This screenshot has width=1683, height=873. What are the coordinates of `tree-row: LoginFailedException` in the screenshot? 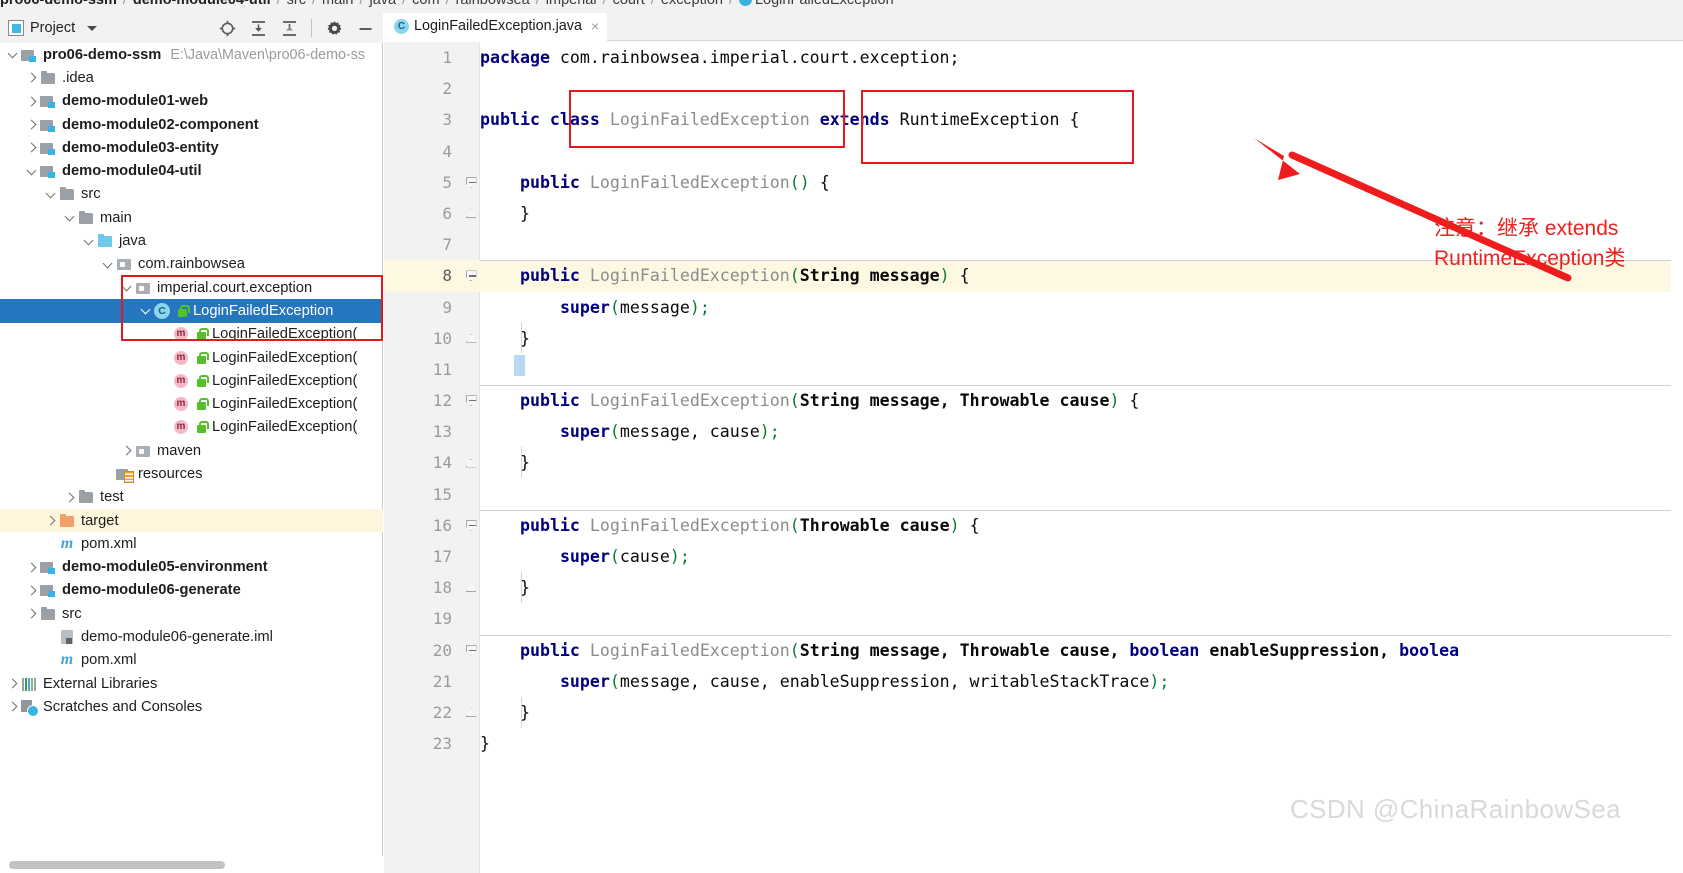 It's located at (191, 311).